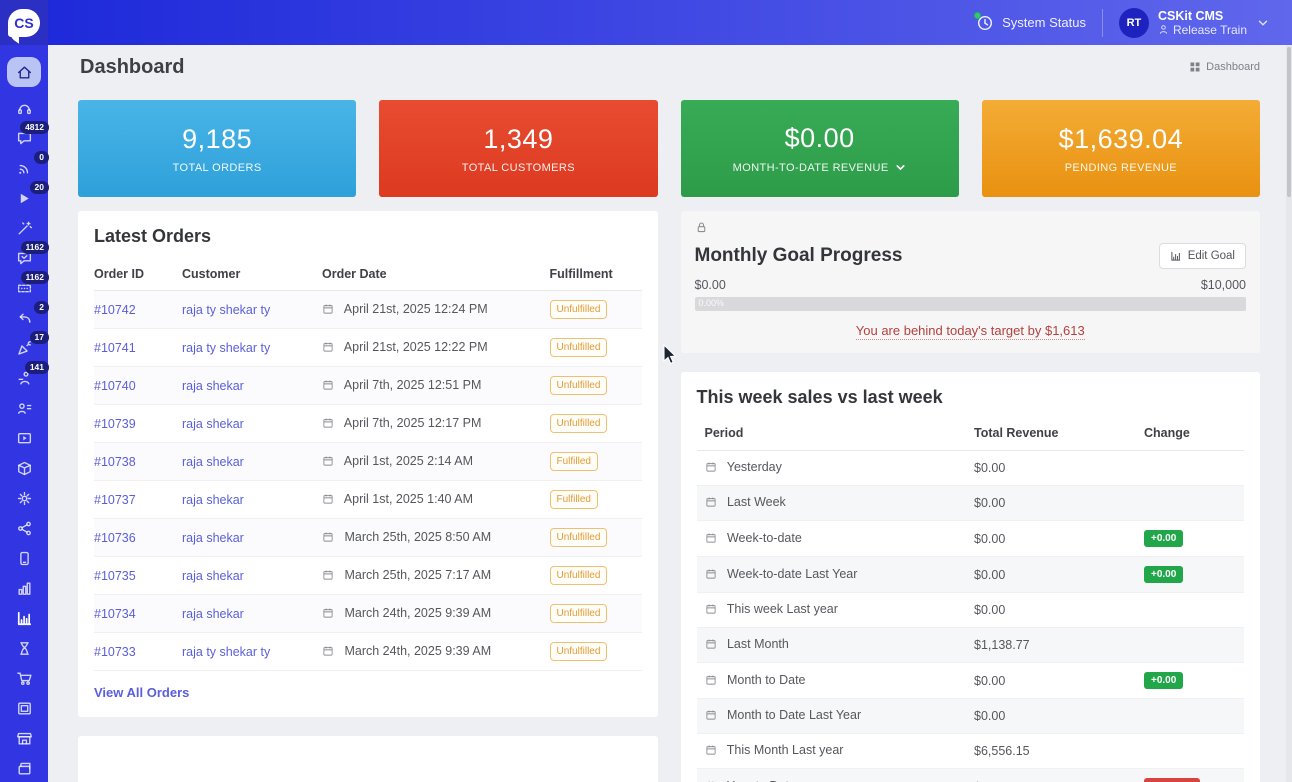 The image size is (1292, 782). Describe the element at coordinates (1289, 413) in the screenshot. I see `scrollbar` at that location.